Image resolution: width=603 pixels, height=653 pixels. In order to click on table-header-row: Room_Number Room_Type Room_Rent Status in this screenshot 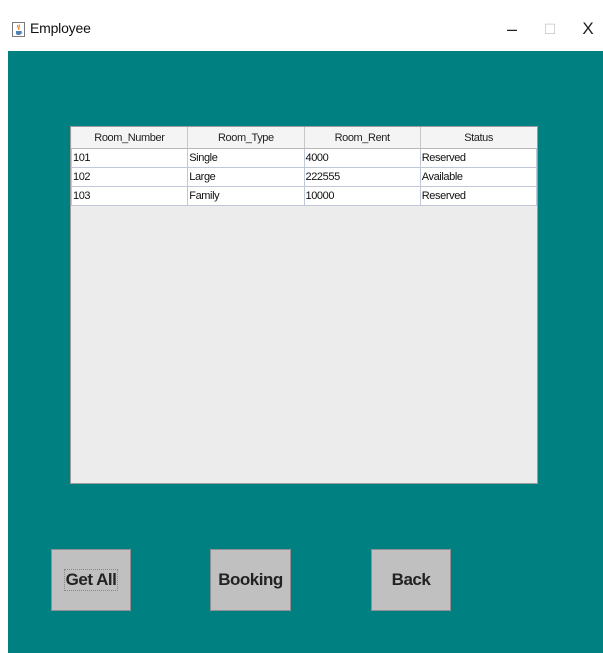, I will do `click(304, 138)`.